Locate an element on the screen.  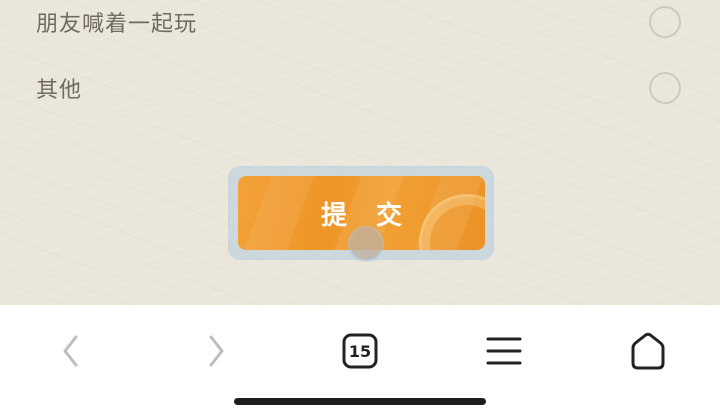
home-icon is located at coordinates (648, 351).